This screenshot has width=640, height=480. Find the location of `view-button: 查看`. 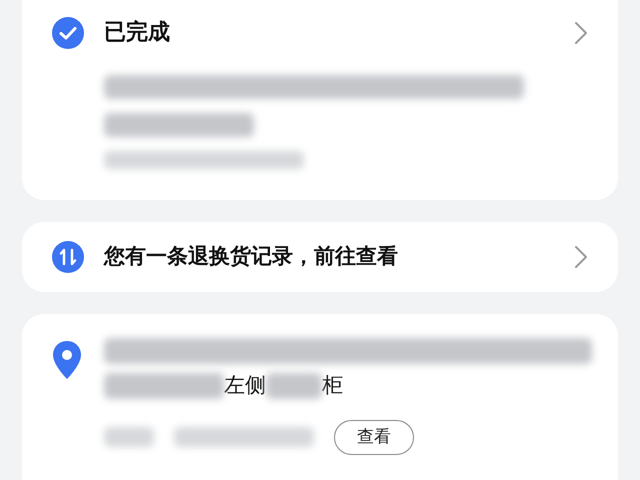

view-button: 查看 is located at coordinates (374, 437).